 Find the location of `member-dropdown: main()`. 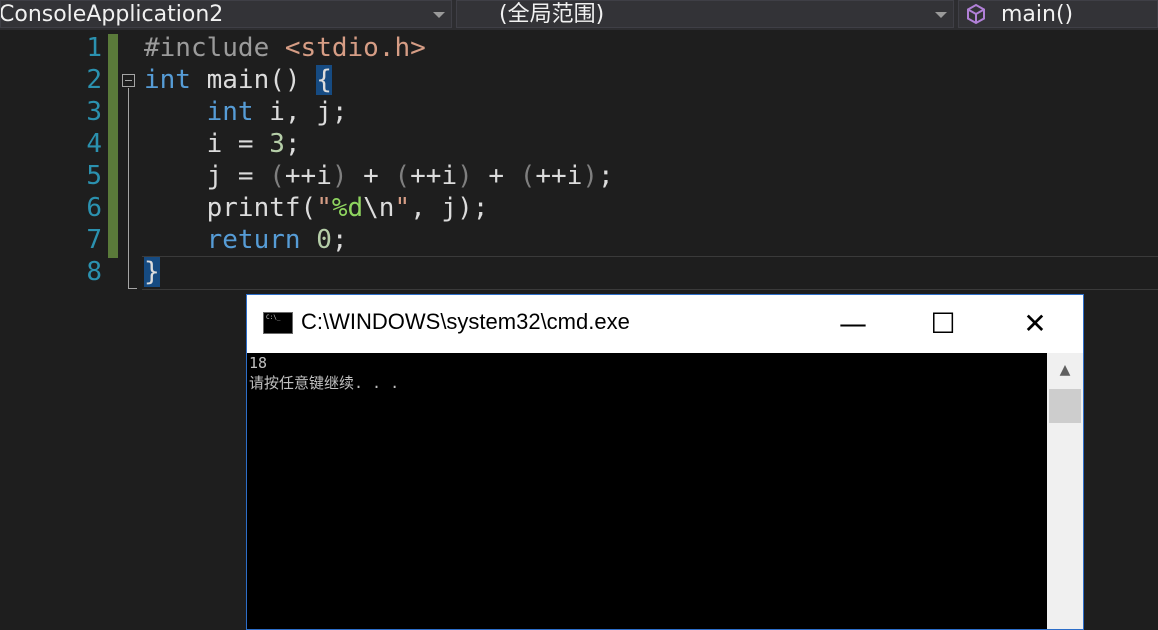

member-dropdown: main() is located at coordinates (1058, 14).